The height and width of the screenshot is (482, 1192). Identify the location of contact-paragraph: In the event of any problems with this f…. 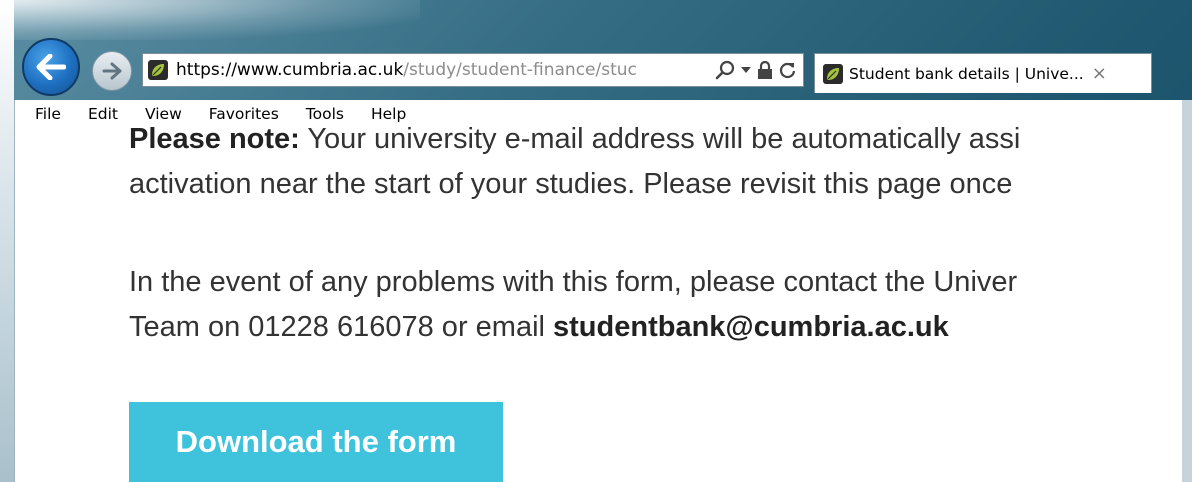
(573, 305).